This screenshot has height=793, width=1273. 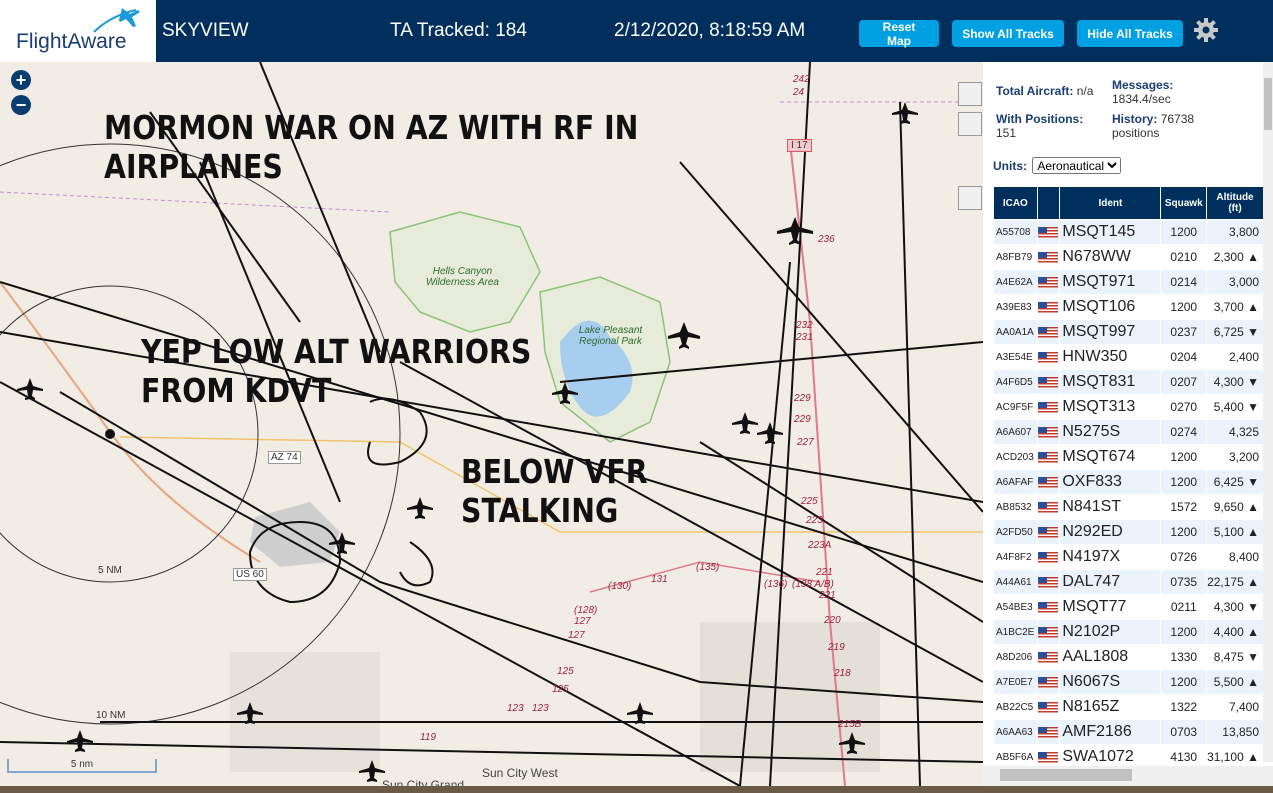 What do you see at coordinates (1048, 203) in the screenshot?
I see `col-flag` at bounding box center [1048, 203].